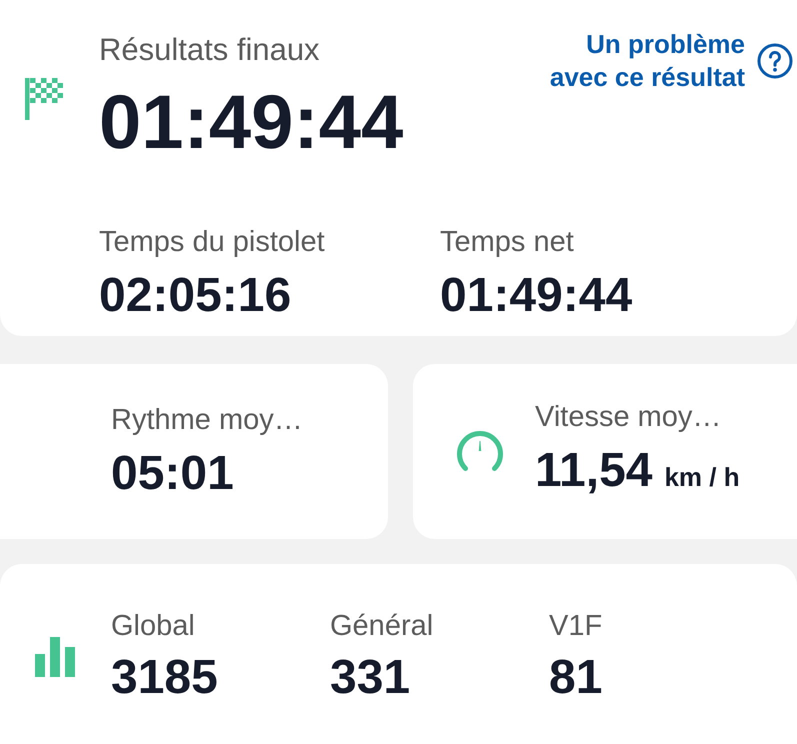 Image resolution: width=797 pixels, height=744 pixels. What do you see at coordinates (212, 242) in the screenshot?
I see `time-label: Temps du pistolet` at bounding box center [212, 242].